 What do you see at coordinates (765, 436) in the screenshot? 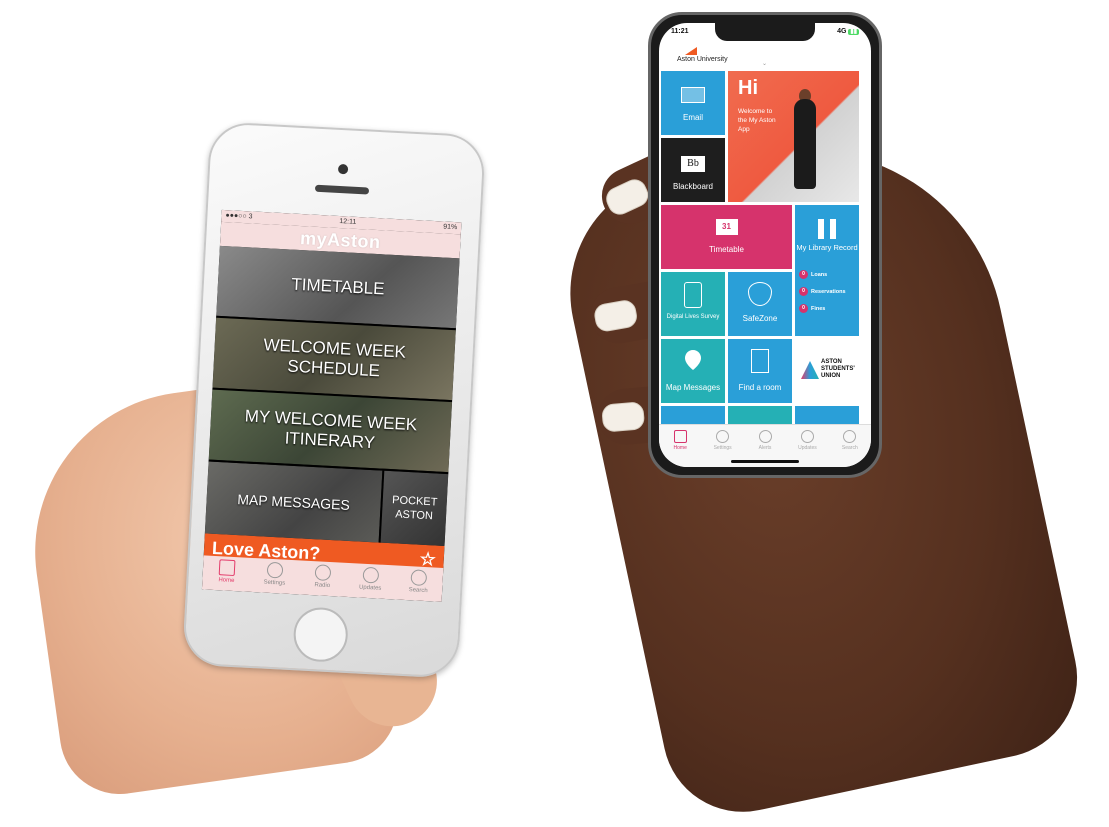
I see `alert-icon` at bounding box center [765, 436].